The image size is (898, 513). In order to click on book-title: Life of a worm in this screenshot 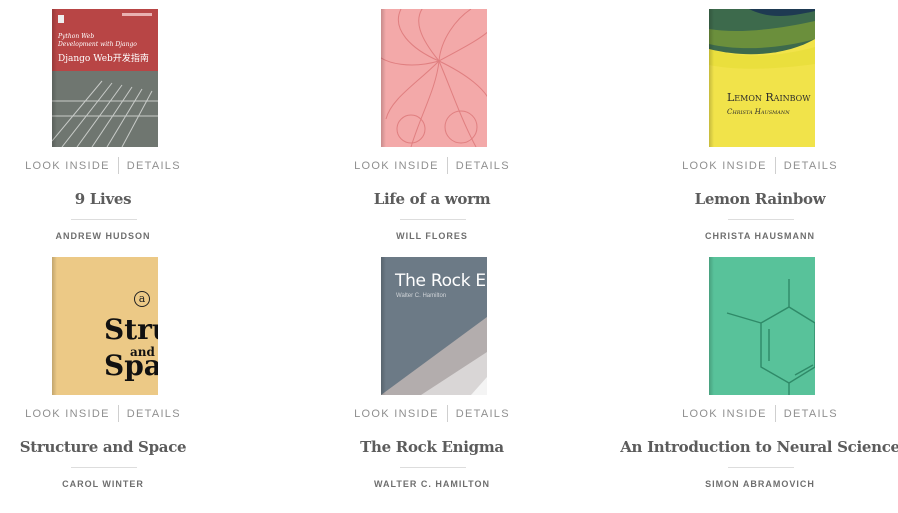, I will do `click(432, 199)`.